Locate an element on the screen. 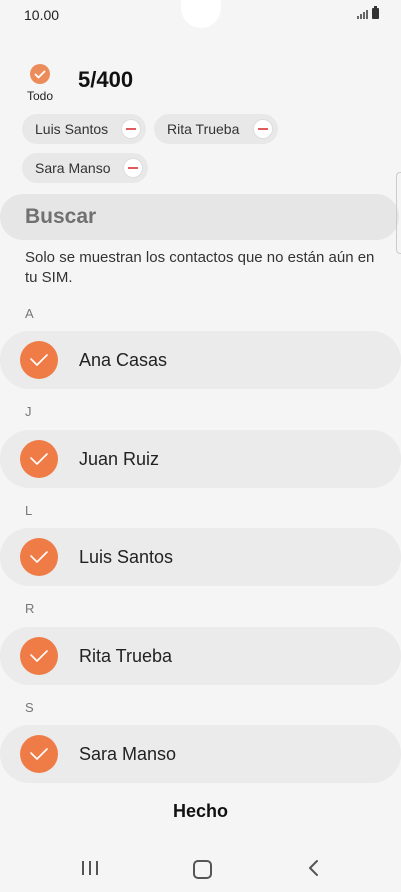 The width and height of the screenshot is (401, 892). chip-label: Luis Santos is located at coordinates (72, 129).